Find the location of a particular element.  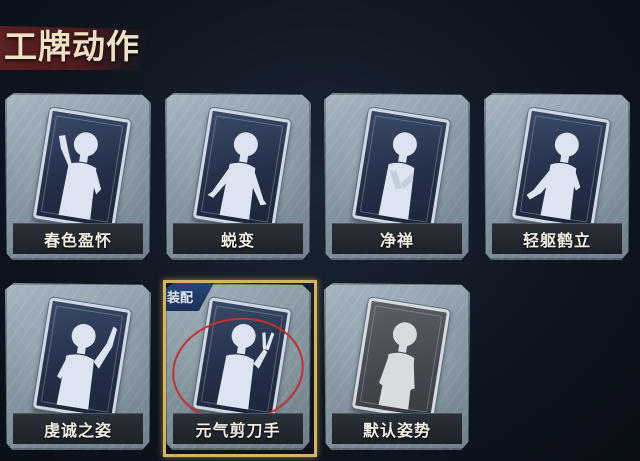

pose-label-bar: 净禅 is located at coordinates (397, 238).